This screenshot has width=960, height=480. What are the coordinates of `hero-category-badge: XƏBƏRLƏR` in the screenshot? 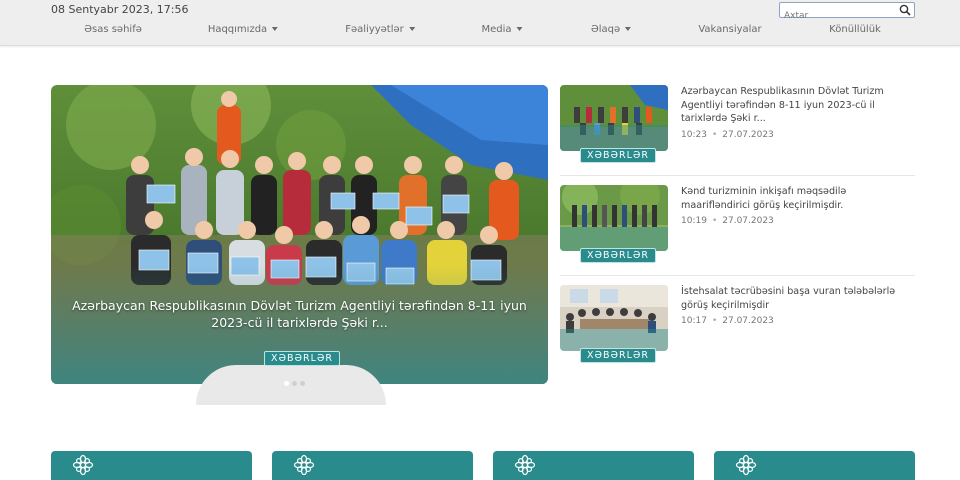 It's located at (302, 356).